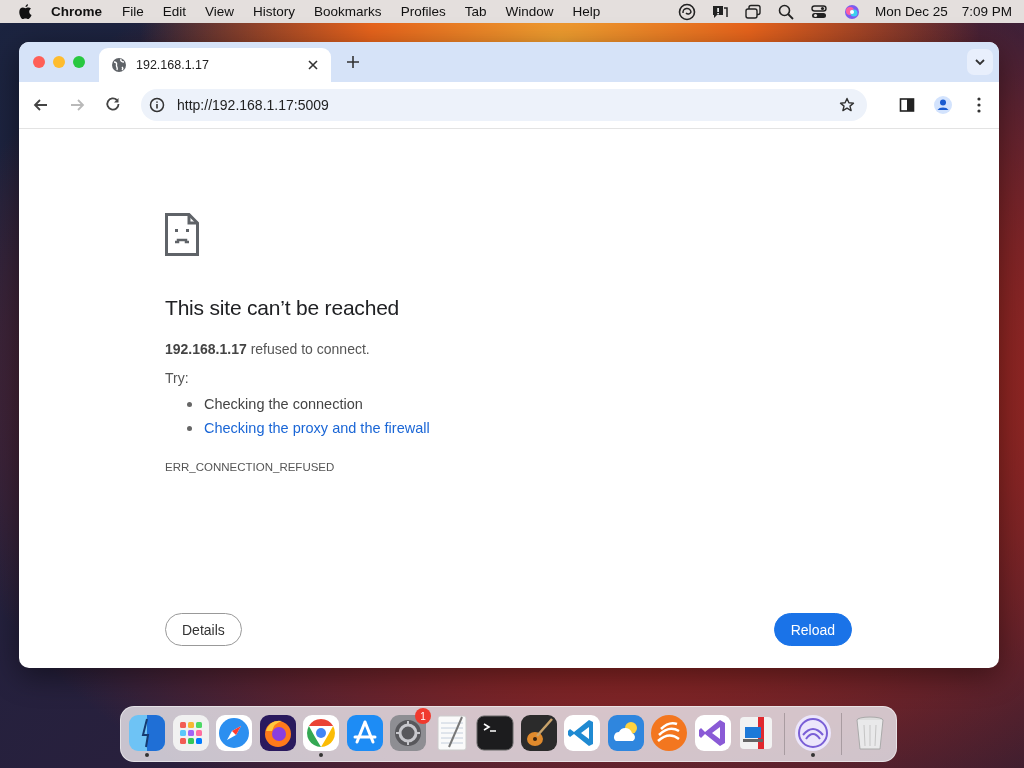  Describe the element at coordinates (364, 733) in the screenshot. I see `a-shape-icon` at that location.